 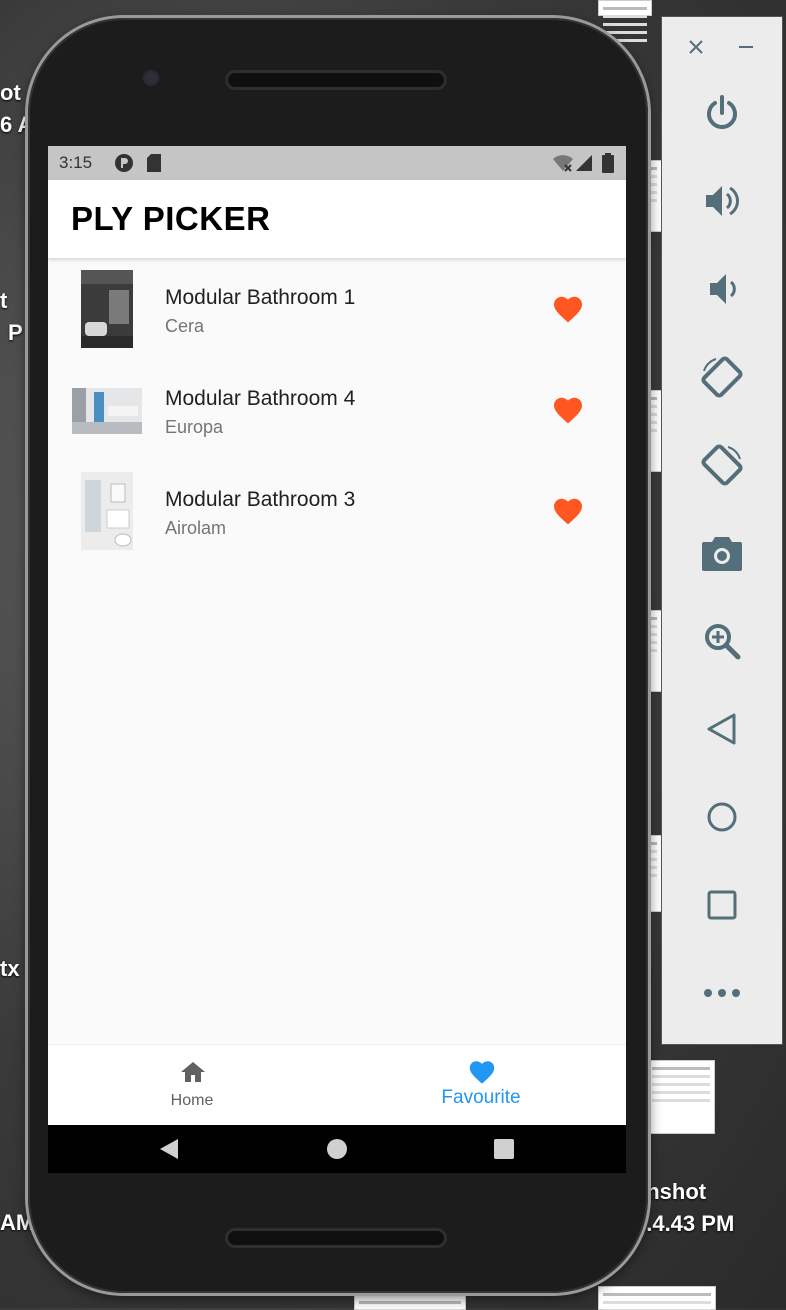 I want to click on nav-item-home: Home, so click(x=192, y=1085).